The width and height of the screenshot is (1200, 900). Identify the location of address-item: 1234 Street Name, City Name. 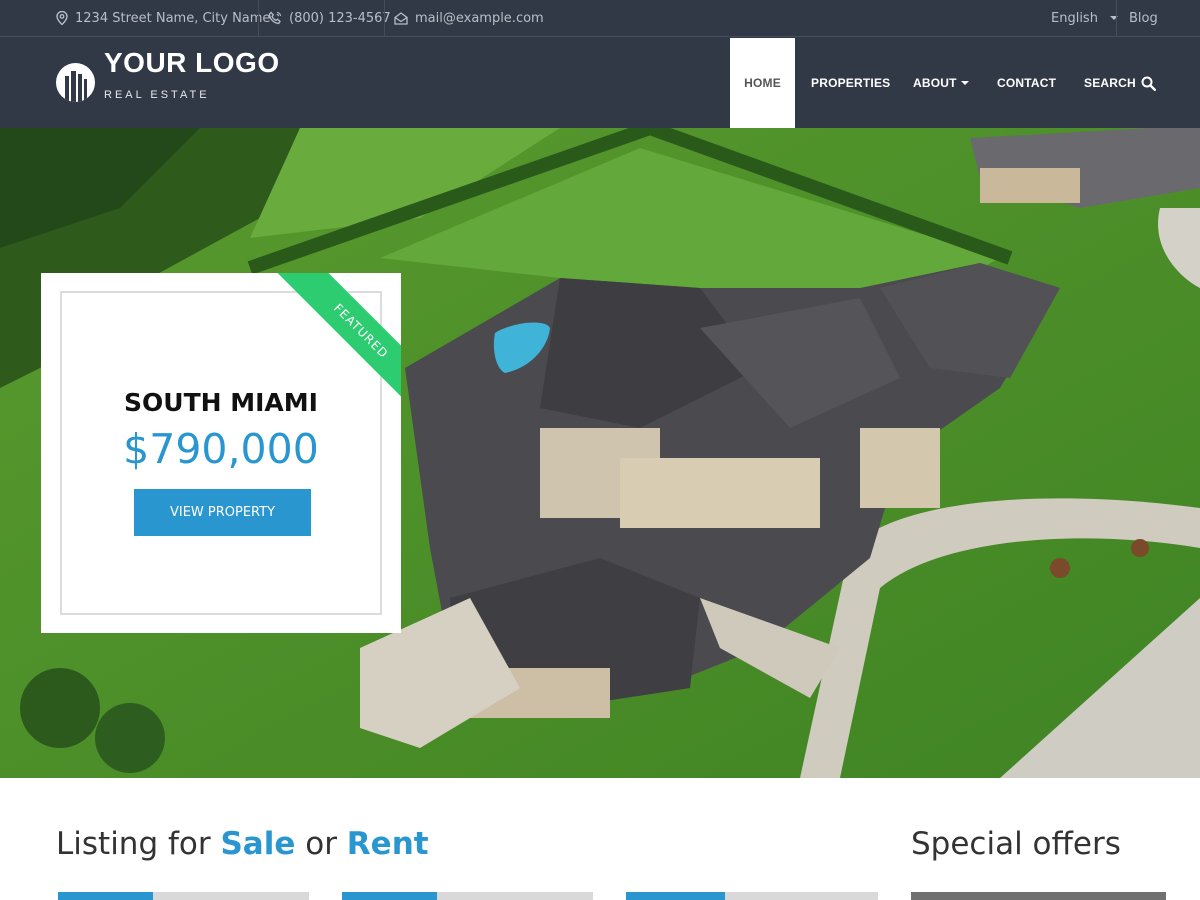
(163, 18).